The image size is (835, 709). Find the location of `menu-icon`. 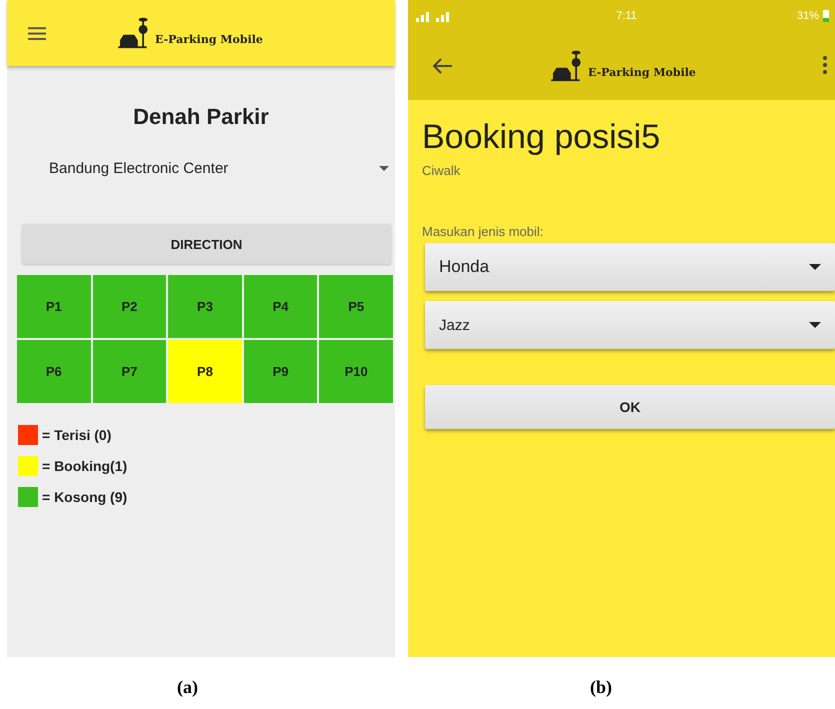

menu-icon is located at coordinates (37, 33).